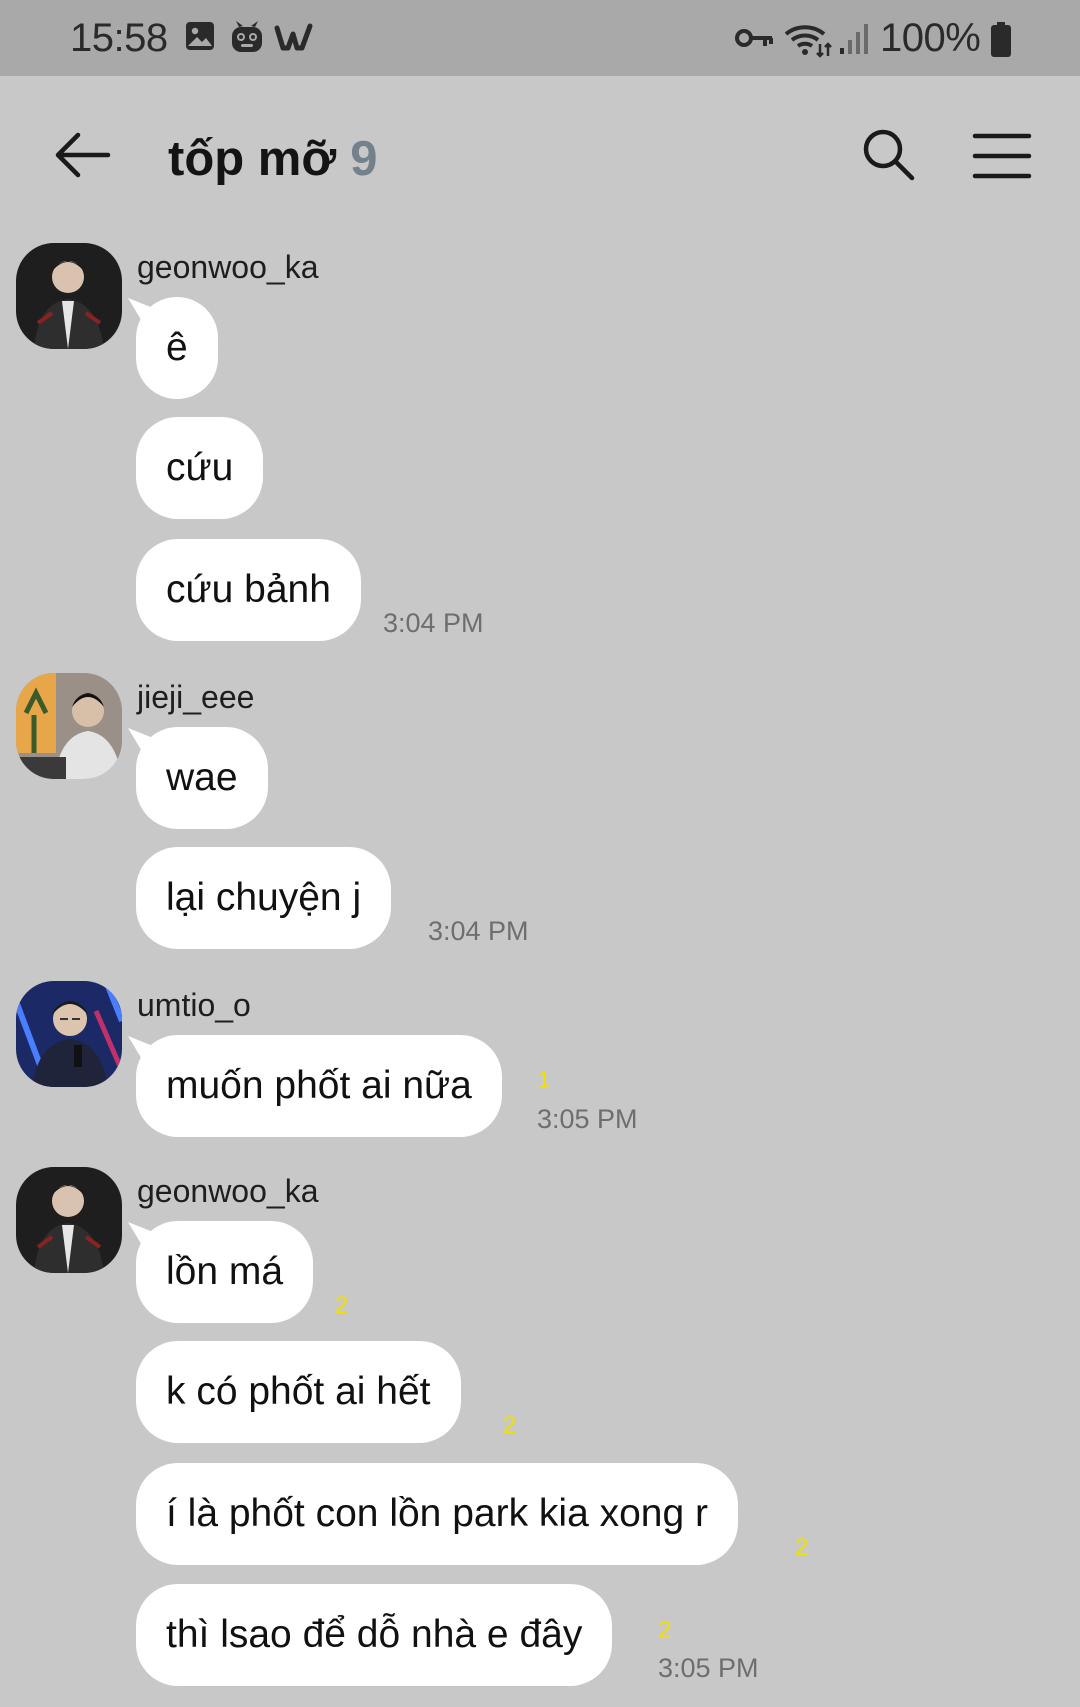  I want to click on chat-title: tốp mỡ 9, so click(272, 159).